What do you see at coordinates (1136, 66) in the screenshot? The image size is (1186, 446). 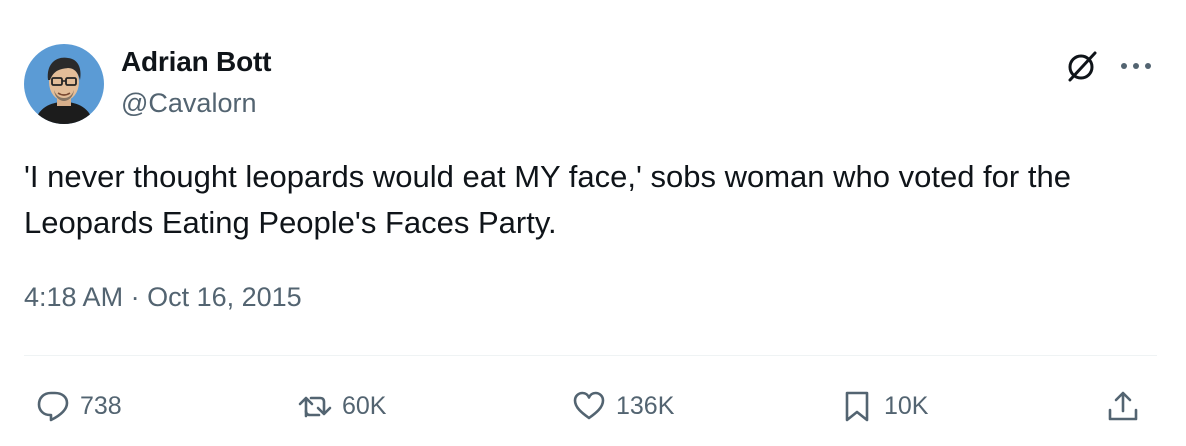 I see `more-icon` at bounding box center [1136, 66].